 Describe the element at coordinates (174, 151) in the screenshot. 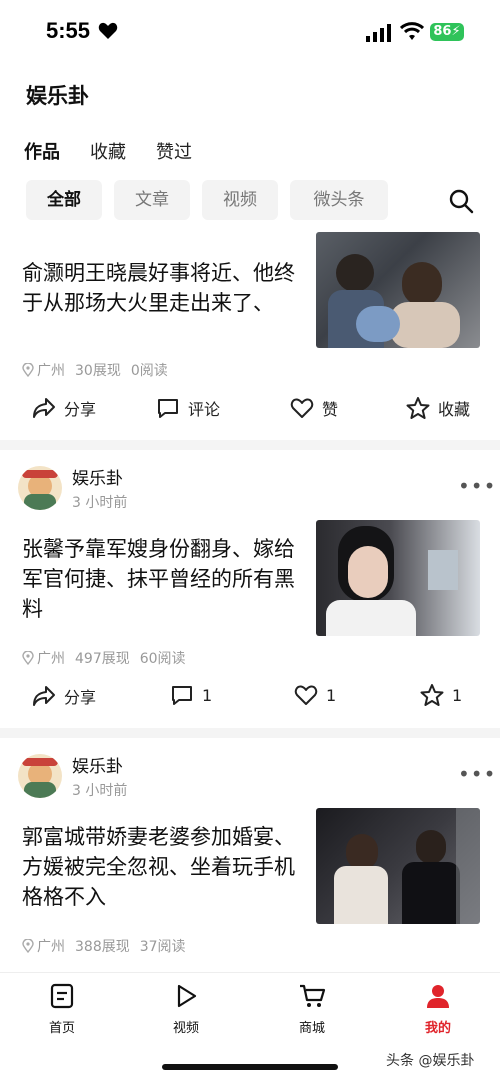

I see `tab-liked: 赞过` at that location.